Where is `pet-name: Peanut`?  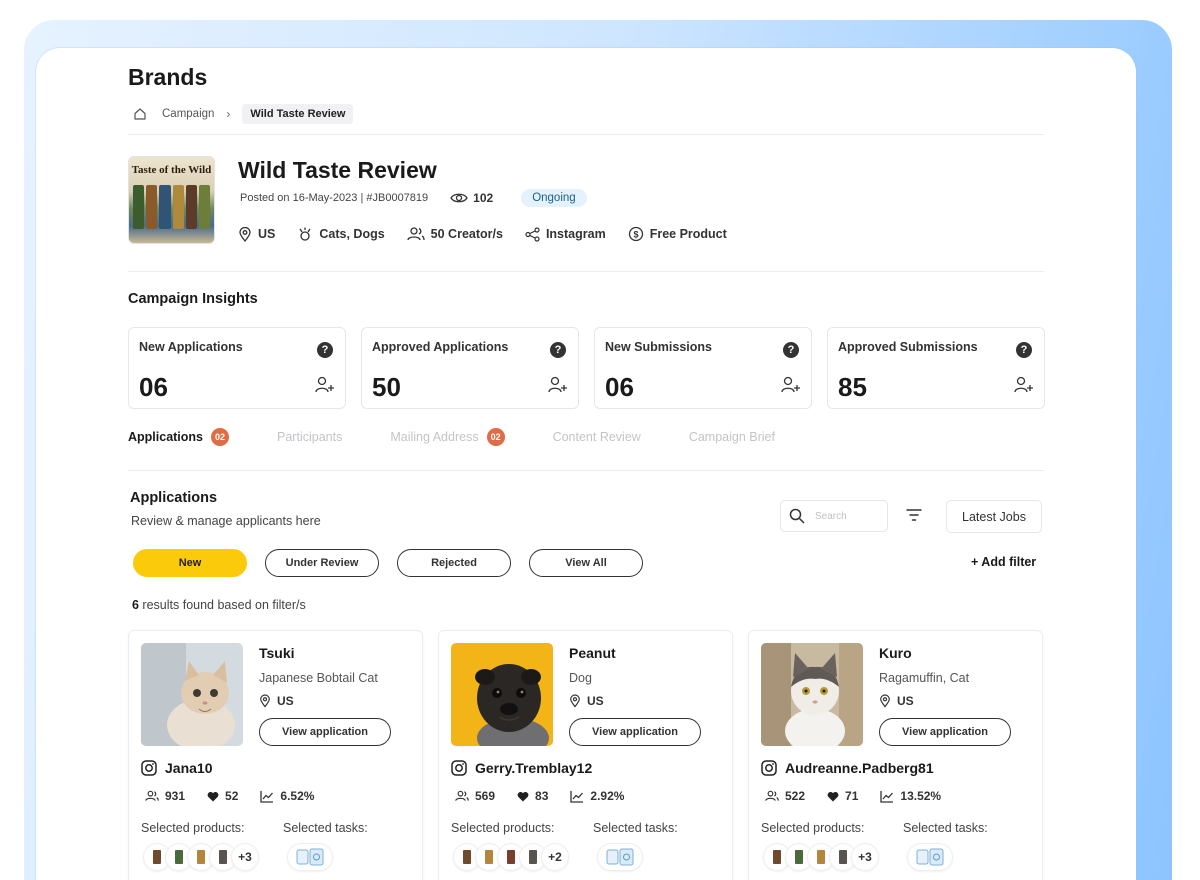
pet-name: Peanut is located at coordinates (592, 653).